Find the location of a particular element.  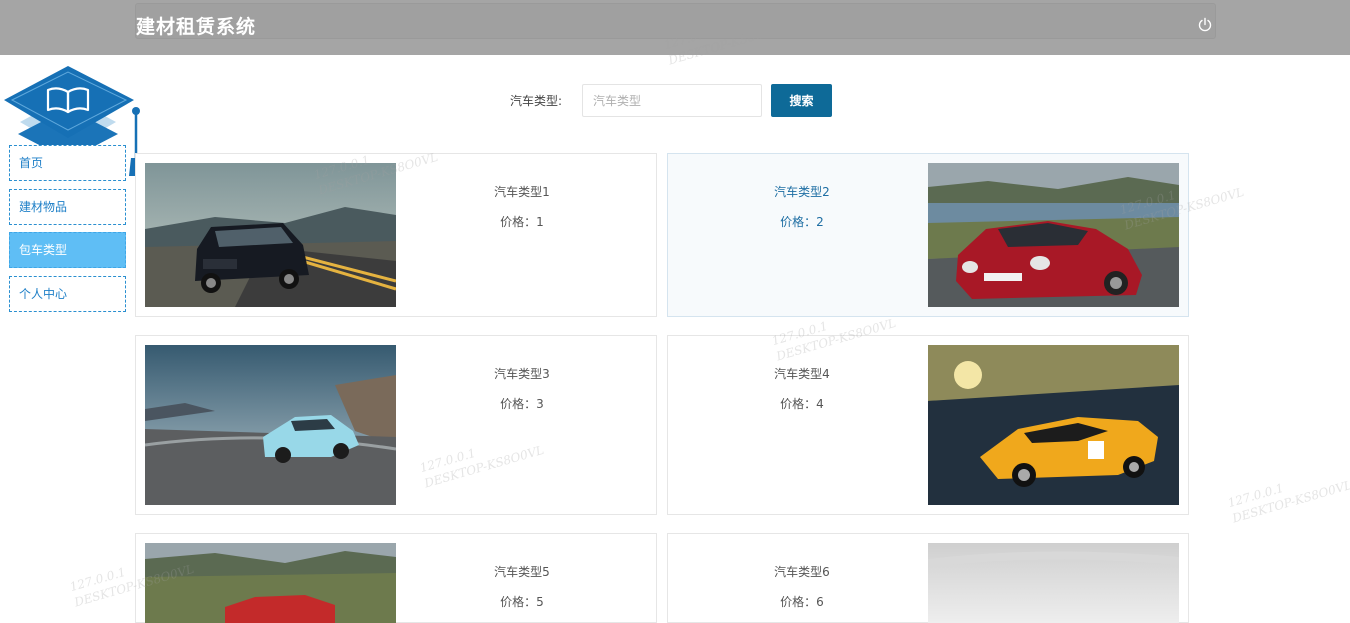

header-bar: 建材租赁系统 is located at coordinates (675, 21).